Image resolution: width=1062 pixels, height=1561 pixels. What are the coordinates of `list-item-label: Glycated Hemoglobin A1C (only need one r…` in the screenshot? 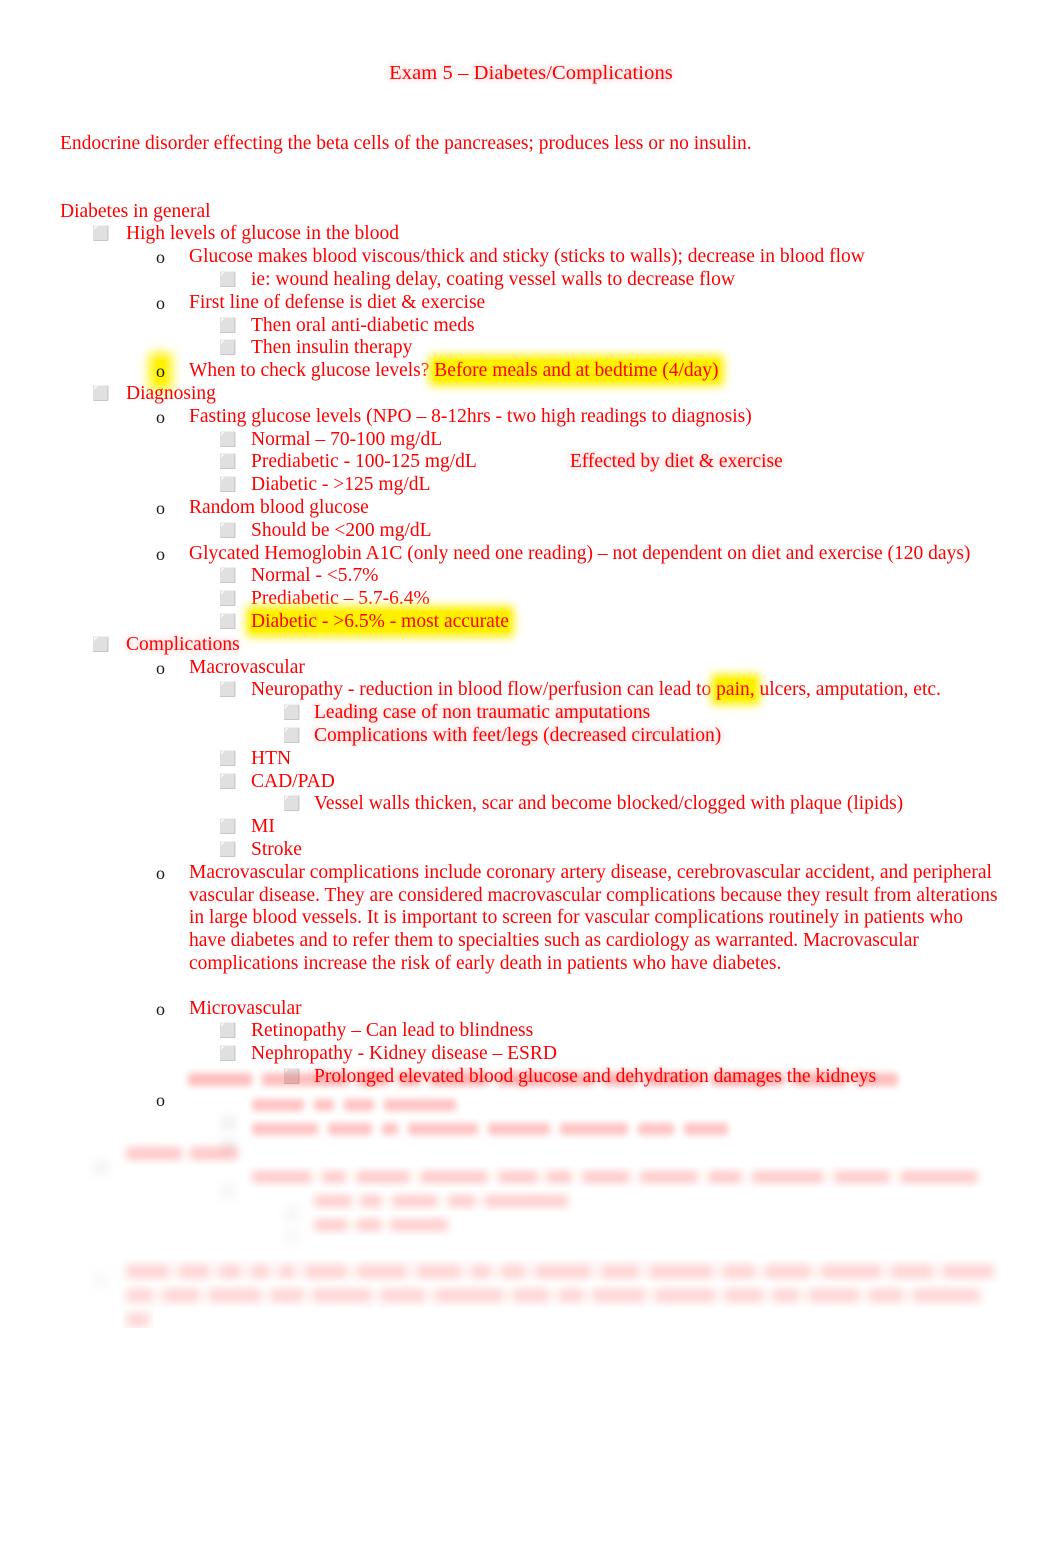 It's located at (580, 553).